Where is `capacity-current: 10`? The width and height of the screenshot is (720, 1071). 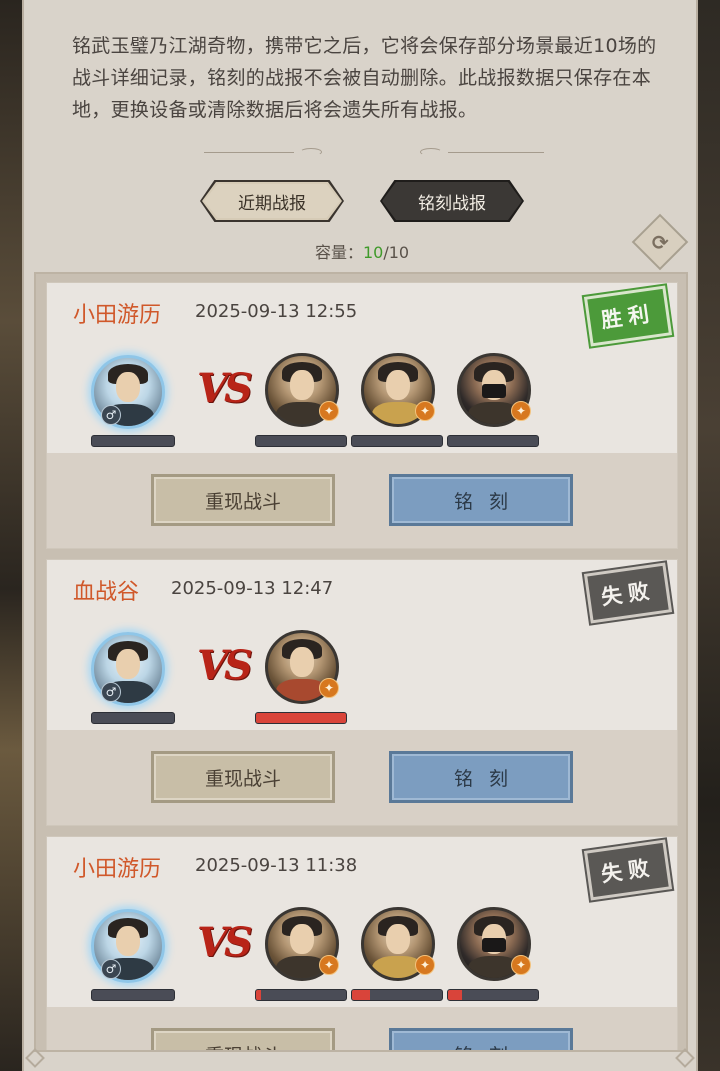 capacity-current: 10 is located at coordinates (373, 252).